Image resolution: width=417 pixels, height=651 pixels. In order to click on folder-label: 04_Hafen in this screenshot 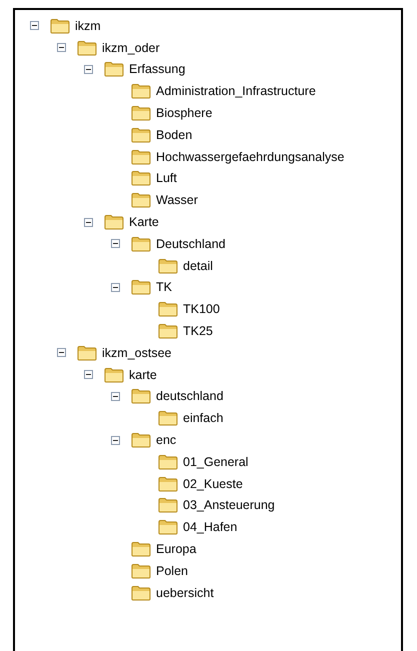, I will do `click(210, 527)`.